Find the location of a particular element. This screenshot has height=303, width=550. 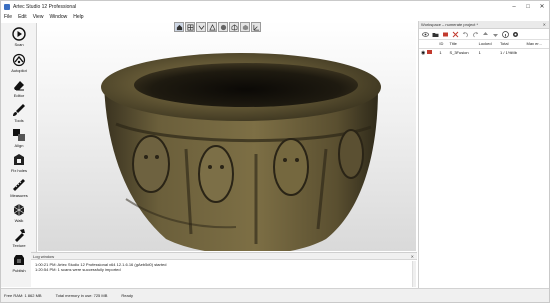

tool-fix-holes: Fix holes is located at coordinates (19, 163).